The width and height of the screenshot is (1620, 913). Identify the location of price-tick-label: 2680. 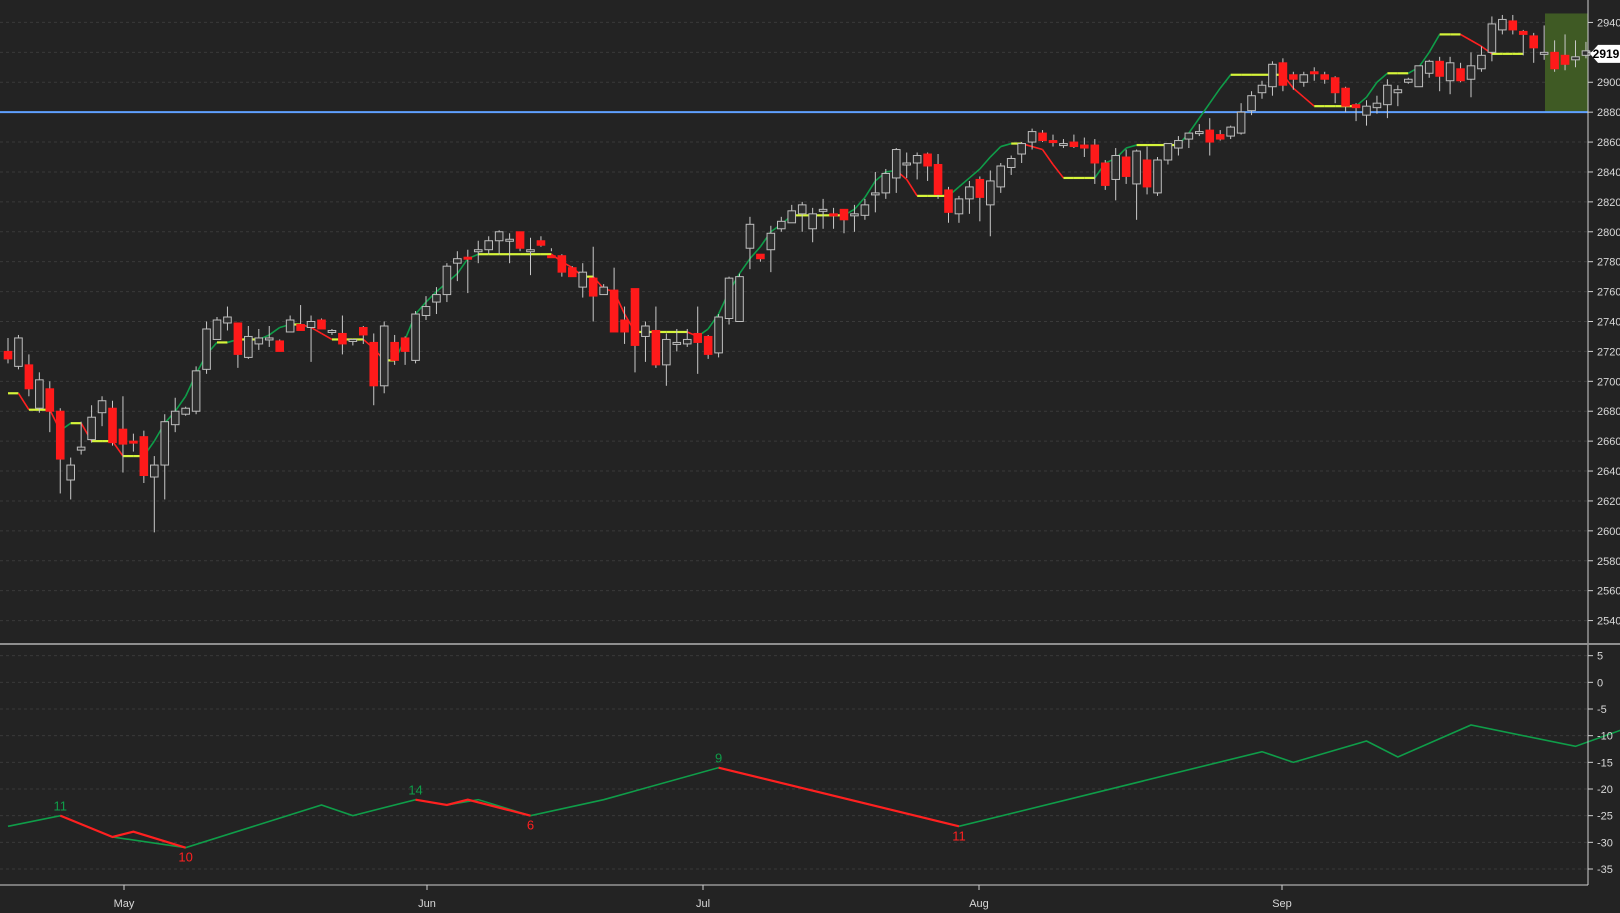
(1608, 412).